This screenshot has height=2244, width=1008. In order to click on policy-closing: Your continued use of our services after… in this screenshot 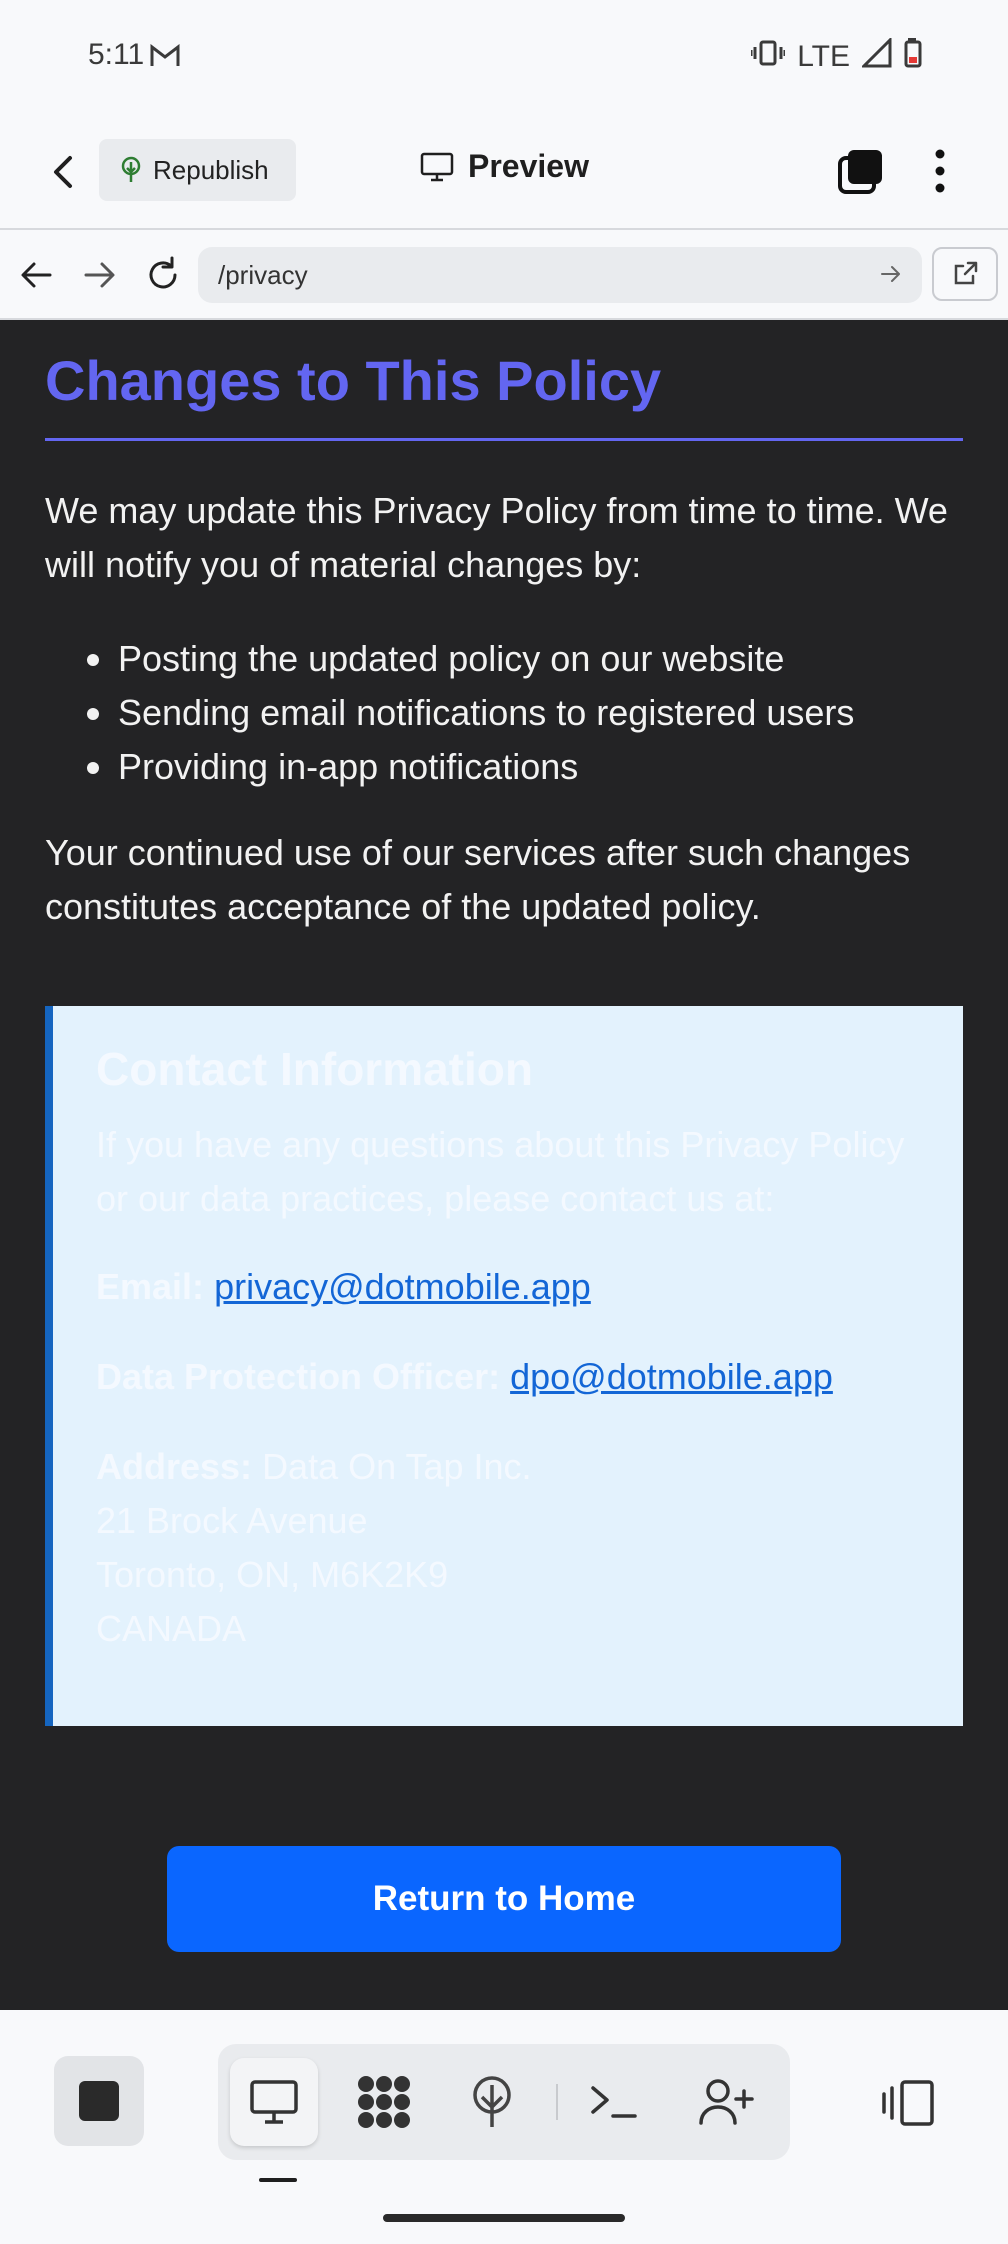, I will do `click(478, 879)`.